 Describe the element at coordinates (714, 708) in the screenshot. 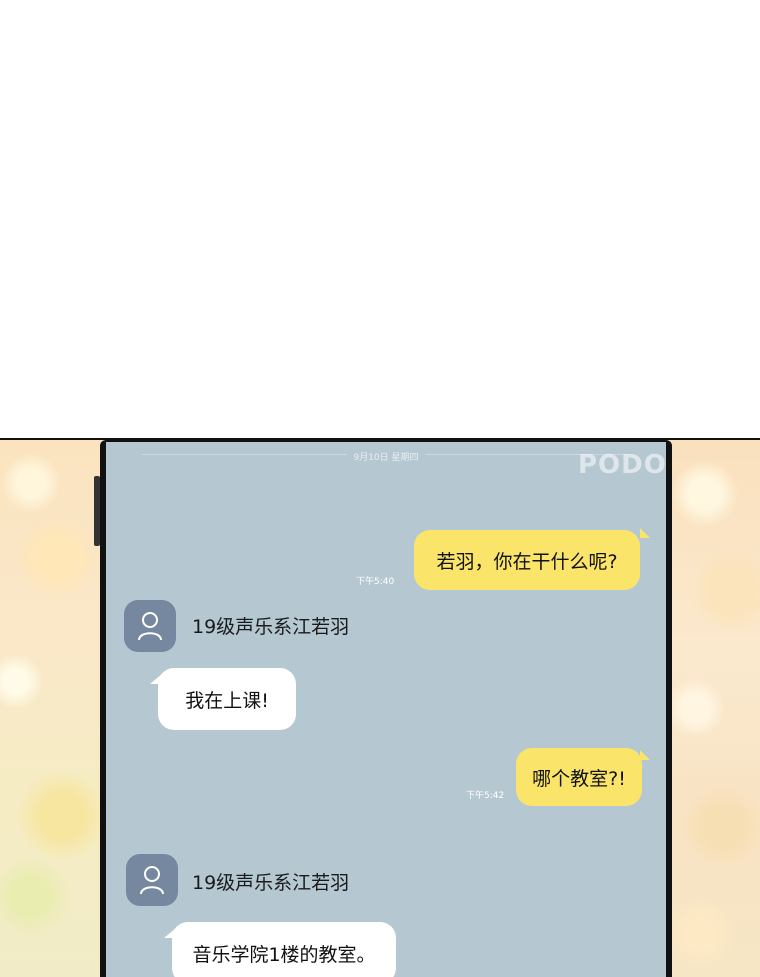

I see `bokeh-background-right` at that location.